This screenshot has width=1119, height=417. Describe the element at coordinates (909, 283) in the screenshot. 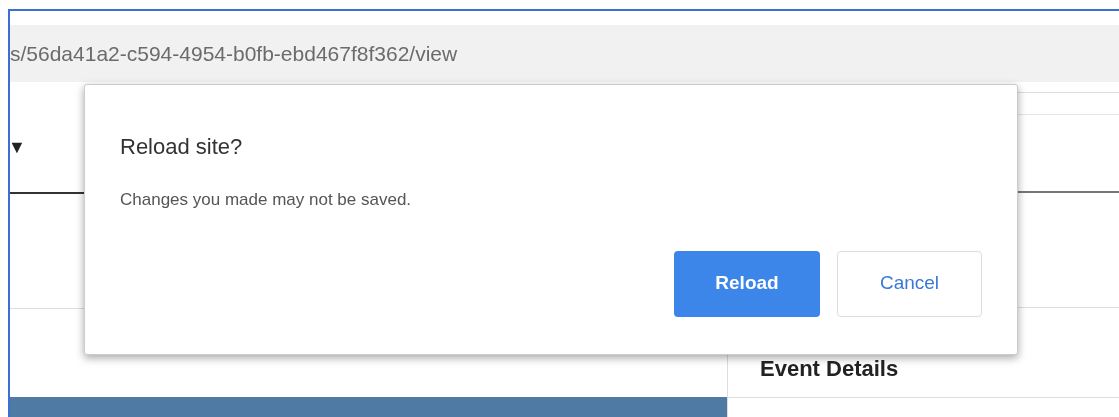

I see `cancel-button: Cancel` at that location.